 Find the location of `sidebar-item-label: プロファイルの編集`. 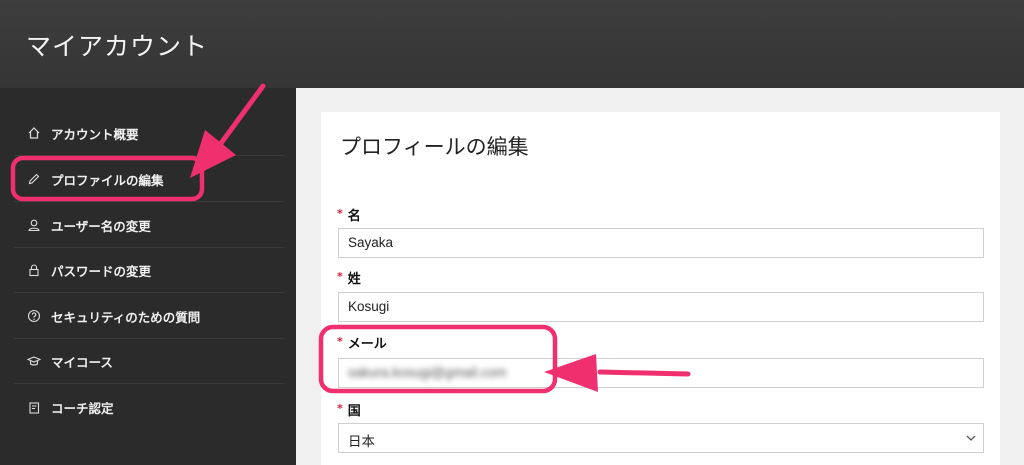

sidebar-item-label: プロファイルの編集 is located at coordinates (107, 180).